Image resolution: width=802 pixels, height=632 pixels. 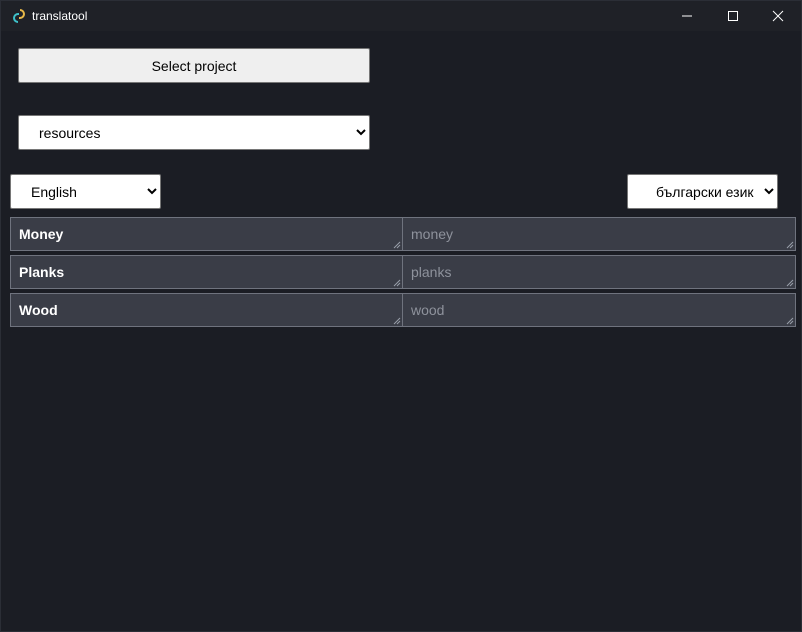 I want to click on minimize-icon, so click(x=687, y=16).